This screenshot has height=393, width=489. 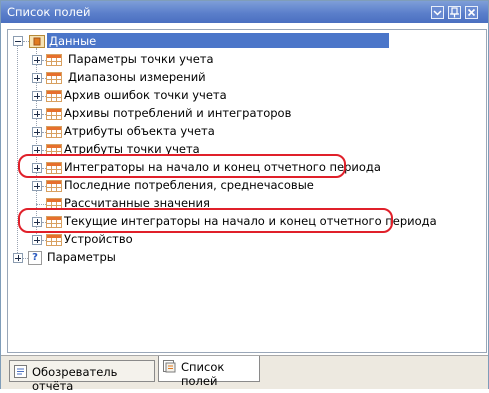 I want to click on tree-node-label: Последние потребления, среднечасовые, so click(x=189, y=185).